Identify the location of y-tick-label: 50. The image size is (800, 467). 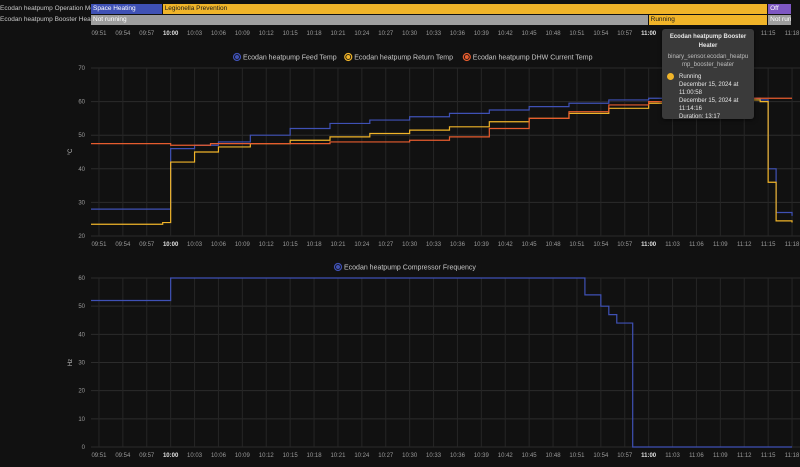
(81, 307).